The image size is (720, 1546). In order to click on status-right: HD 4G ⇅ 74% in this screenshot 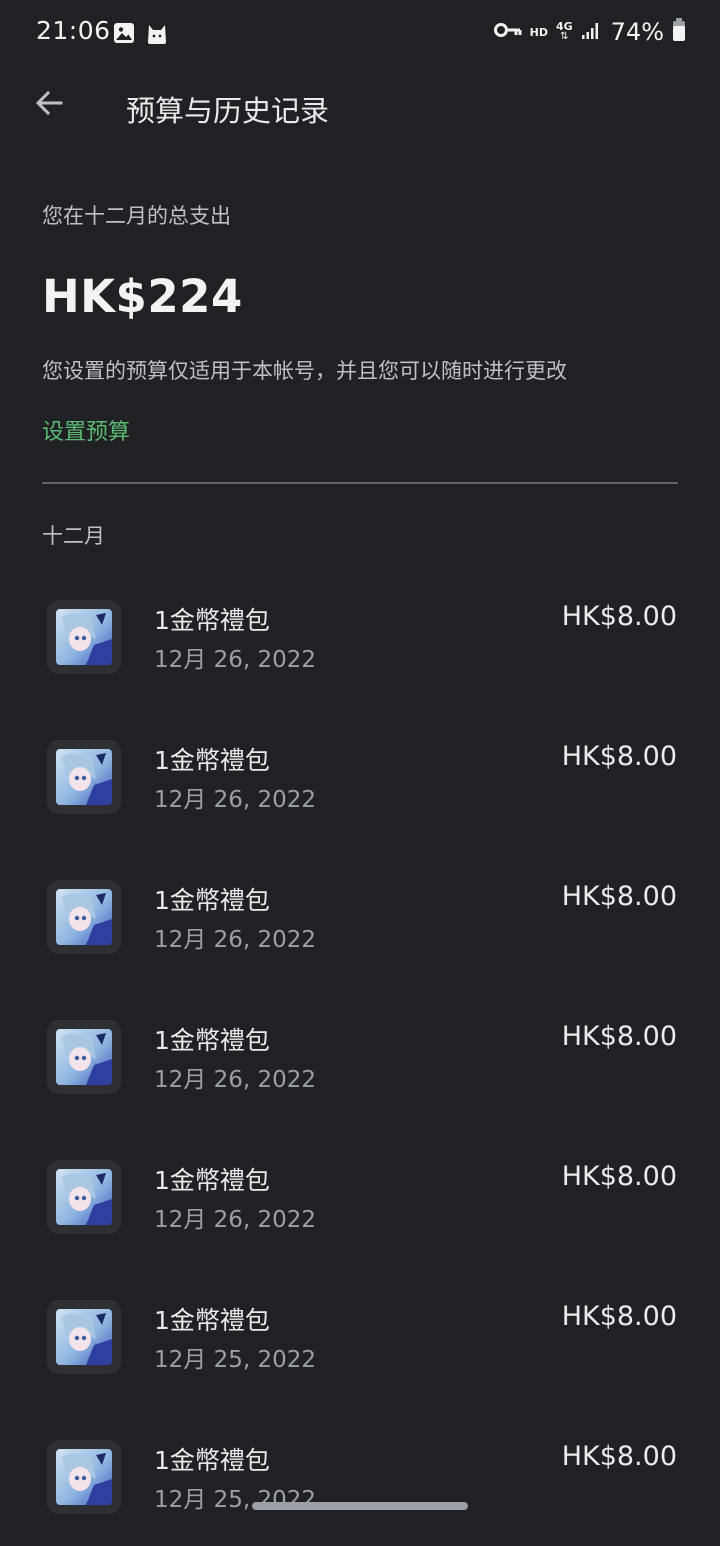, I will do `click(589, 32)`.